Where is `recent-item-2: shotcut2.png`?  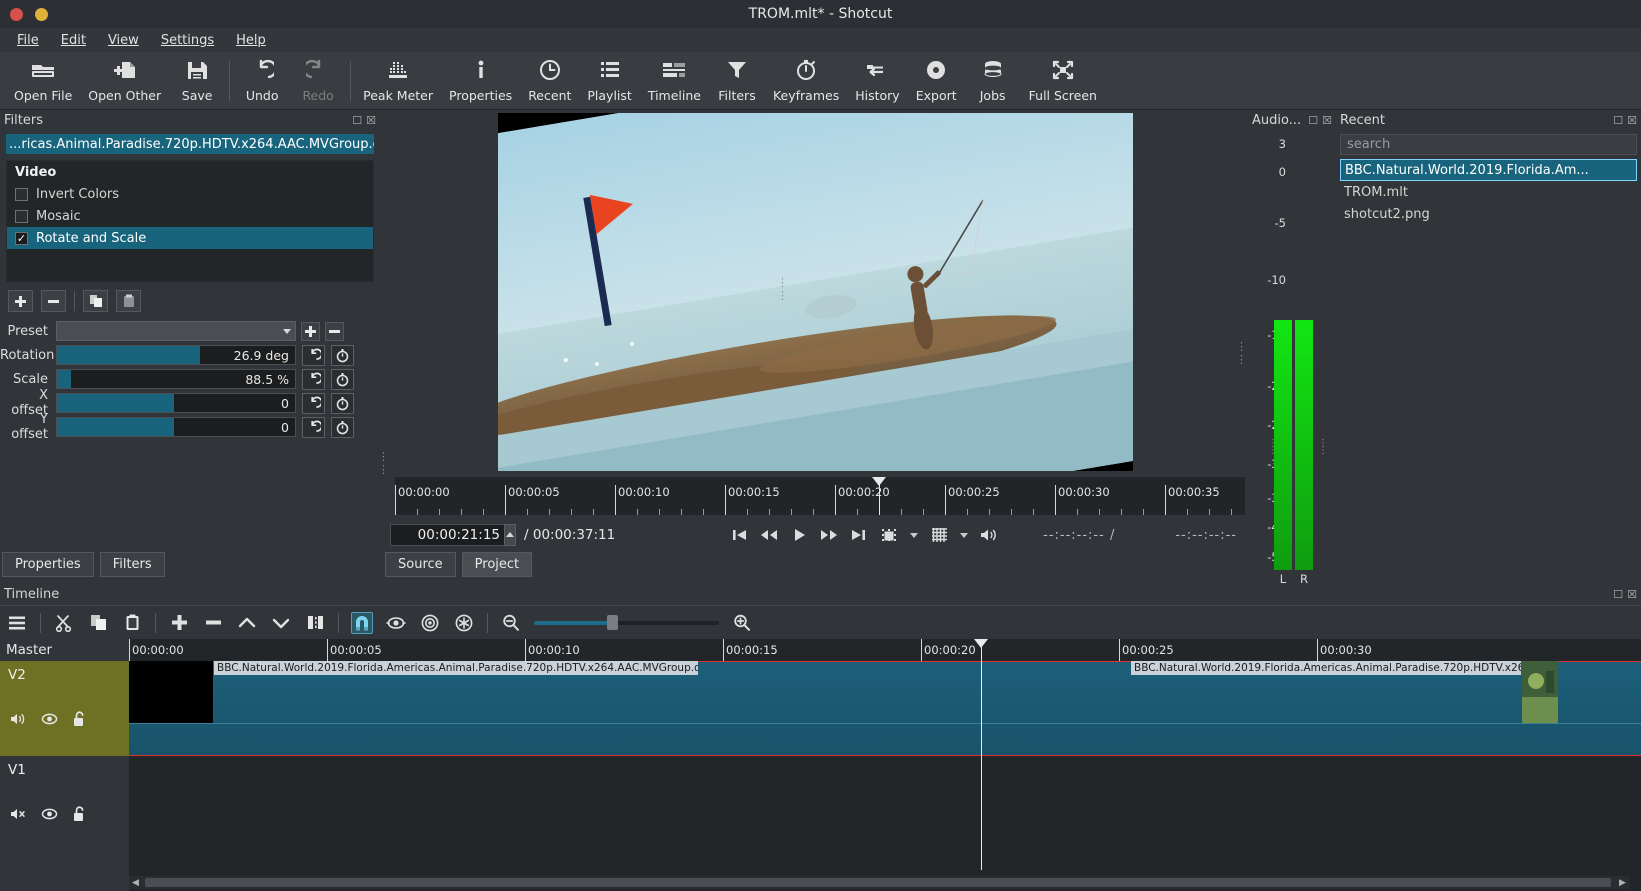
recent-item-2: shotcut2.png is located at coordinates (1488, 214).